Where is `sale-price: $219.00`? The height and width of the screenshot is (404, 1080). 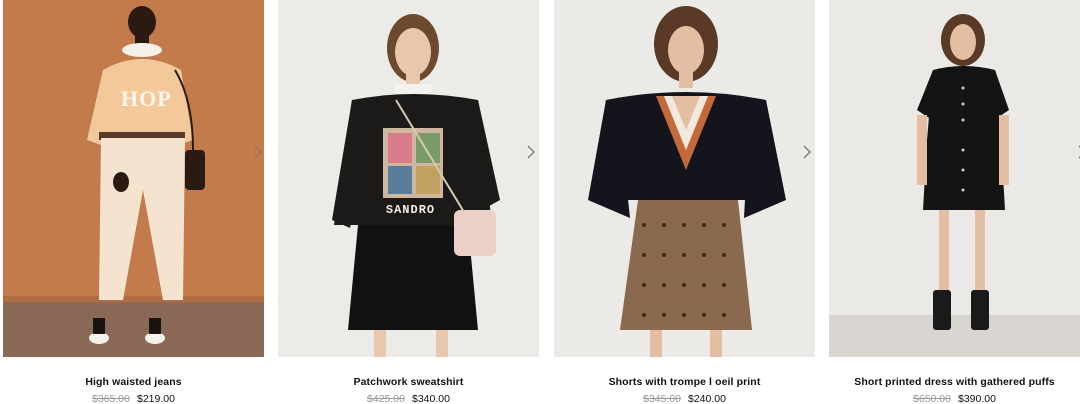
sale-price: $219.00 is located at coordinates (156, 398).